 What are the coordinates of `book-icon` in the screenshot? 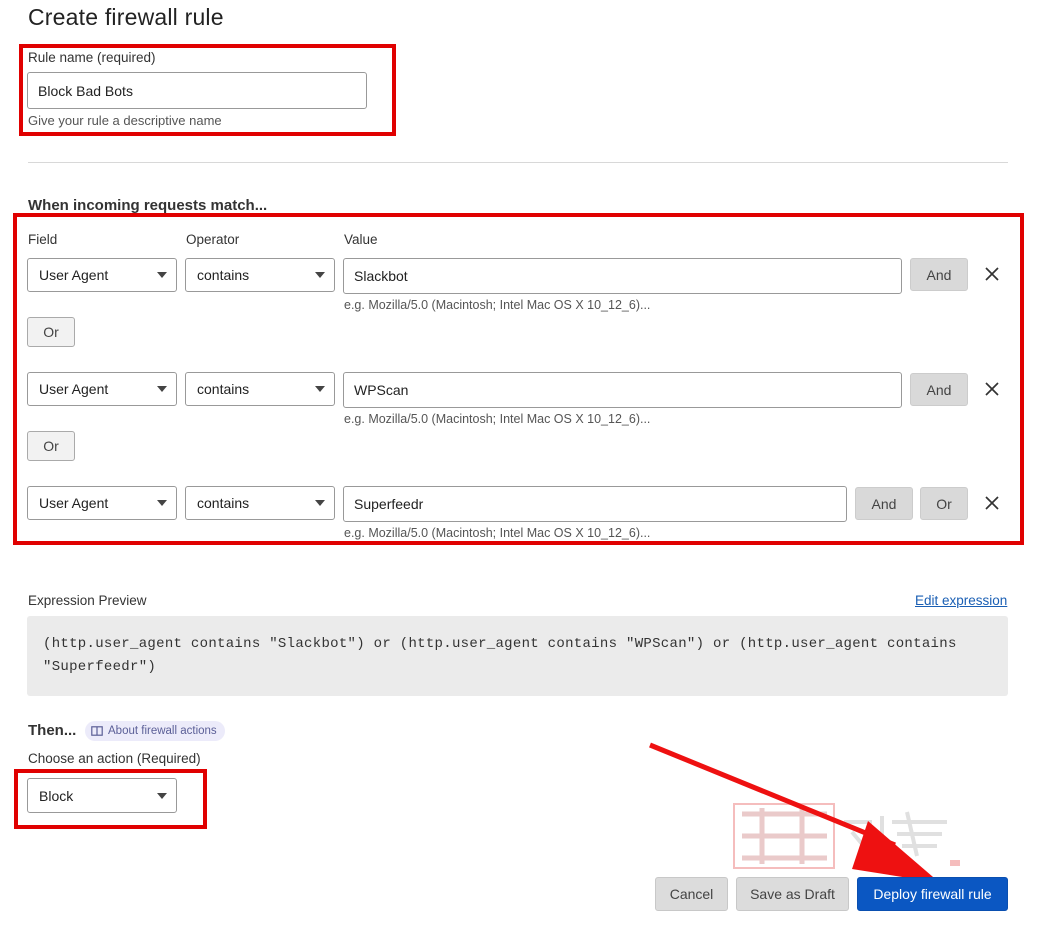 It's located at (97, 731).